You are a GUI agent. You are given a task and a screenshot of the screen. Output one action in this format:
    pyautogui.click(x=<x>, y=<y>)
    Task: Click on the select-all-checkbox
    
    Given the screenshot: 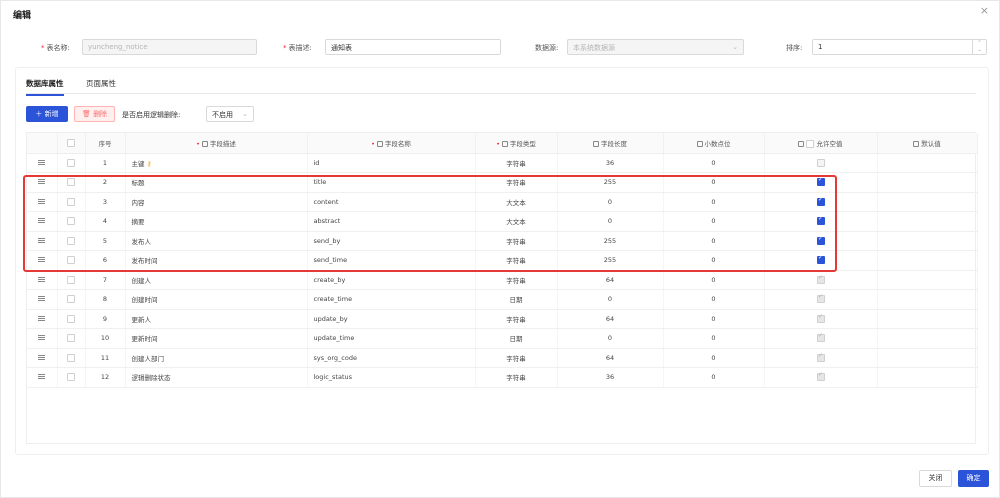 What is the action you would take?
    pyautogui.click(x=71, y=143)
    